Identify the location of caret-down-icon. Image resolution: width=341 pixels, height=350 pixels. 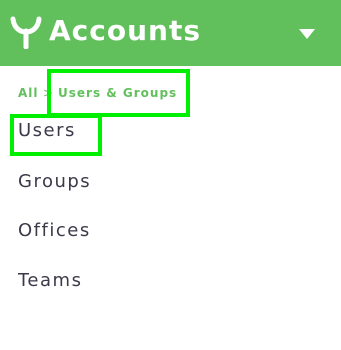
(307, 34).